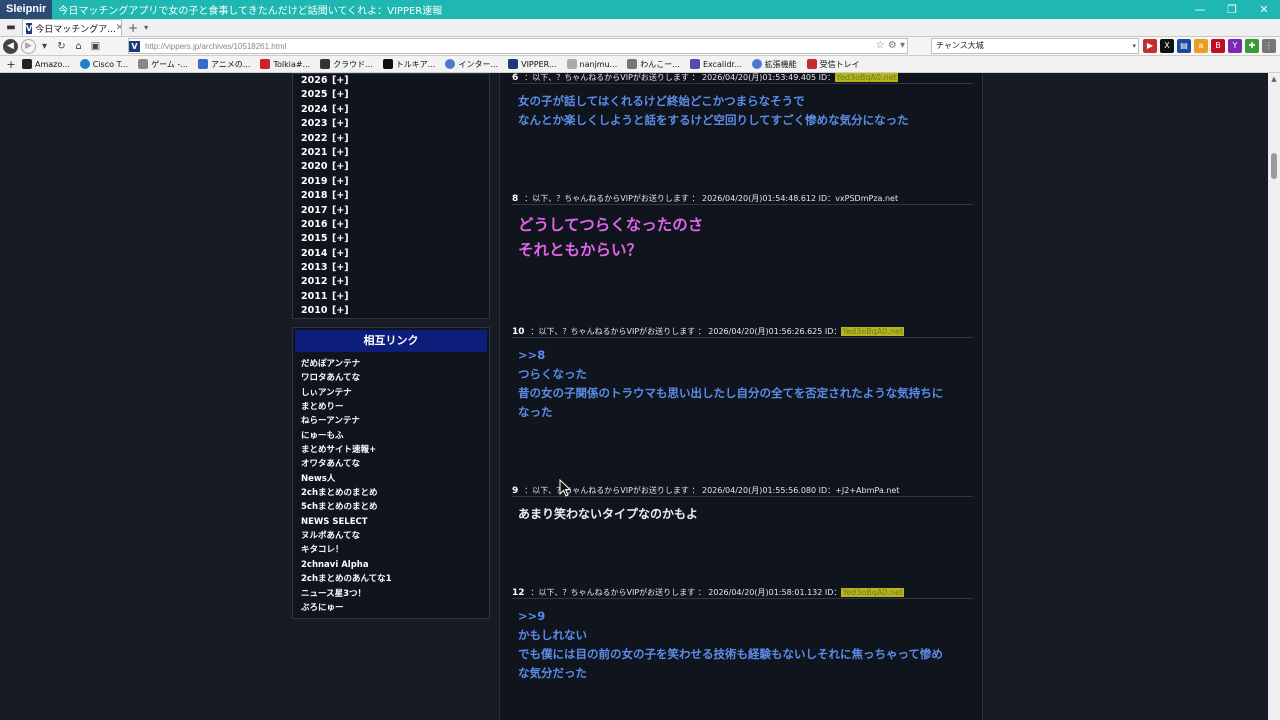 Image resolution: width=1280 pixels, height=720 pixels. I want to click on mutual-link: にゅーもふ, so click(395, 436).